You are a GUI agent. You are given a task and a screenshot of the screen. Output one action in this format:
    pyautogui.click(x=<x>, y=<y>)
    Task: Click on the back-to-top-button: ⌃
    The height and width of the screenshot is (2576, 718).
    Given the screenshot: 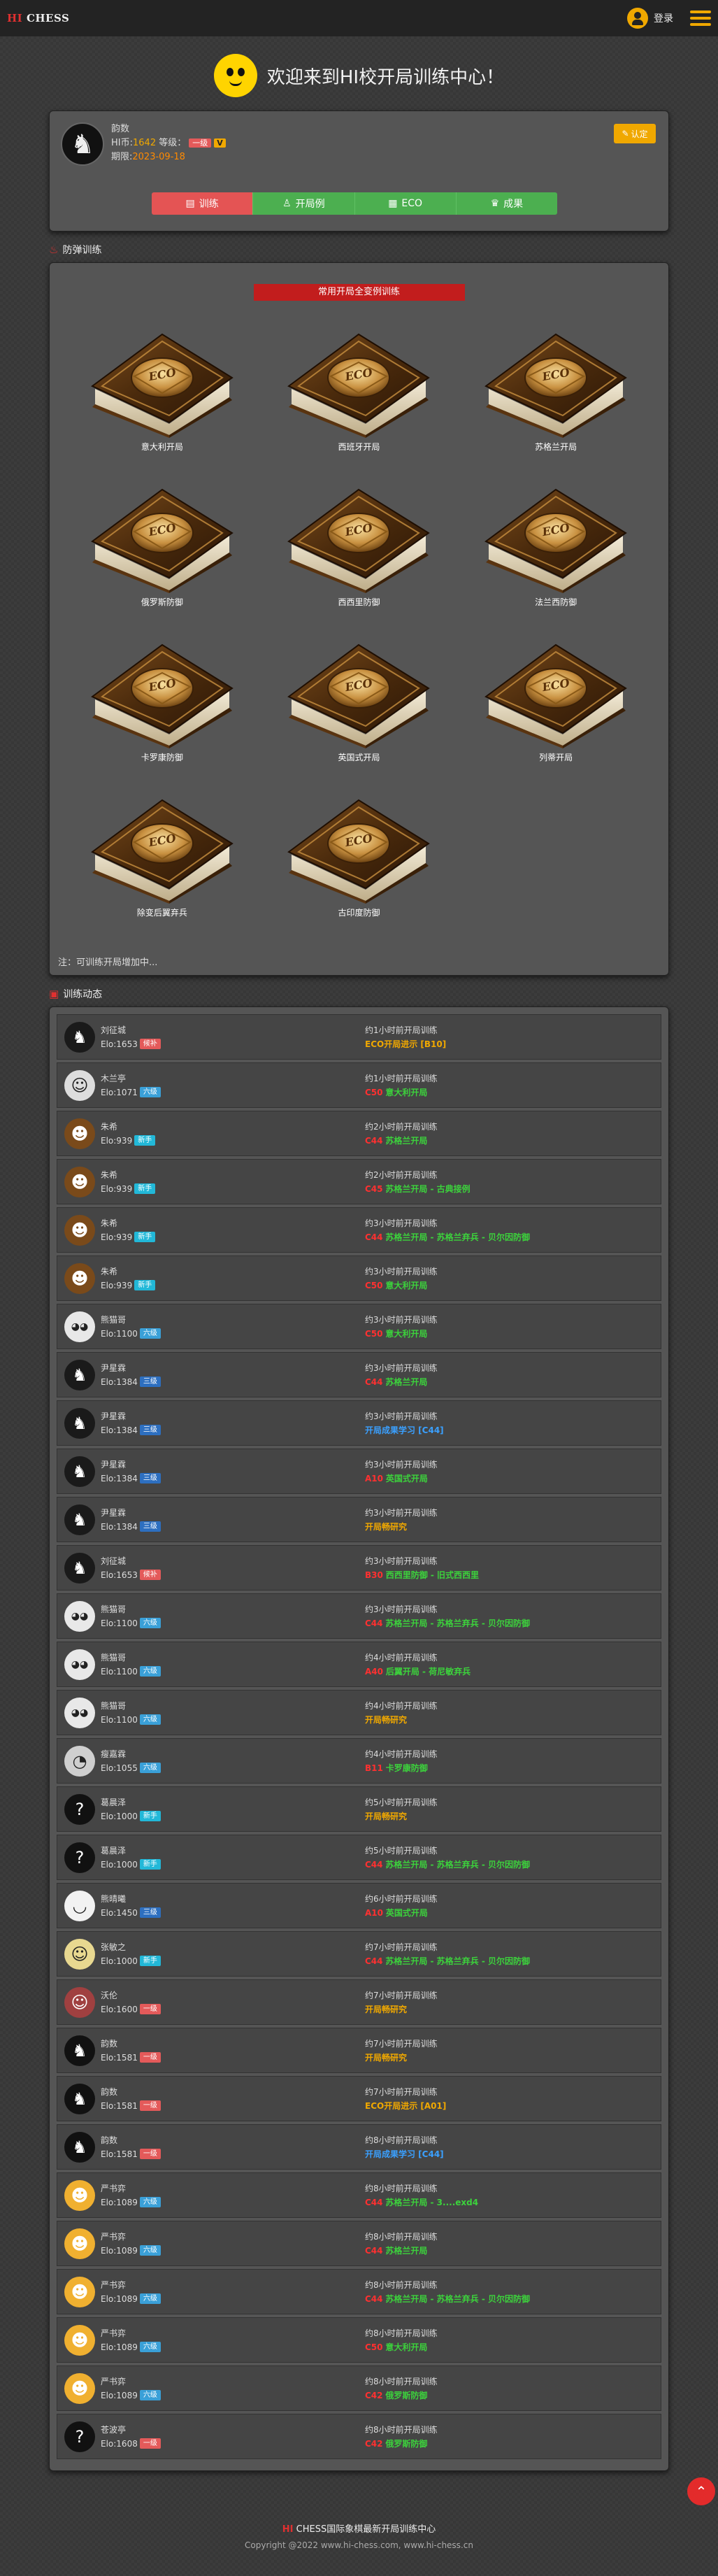 What is the action you would take?
    pyautogui.click(x=701, y=2491)
    